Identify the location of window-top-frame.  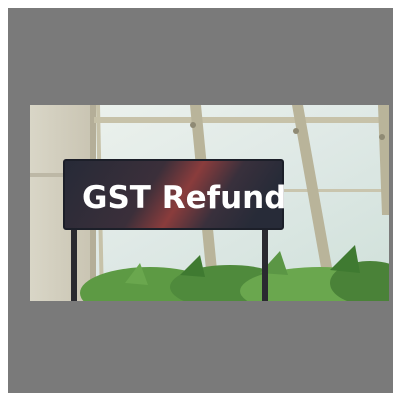
(241, 120).